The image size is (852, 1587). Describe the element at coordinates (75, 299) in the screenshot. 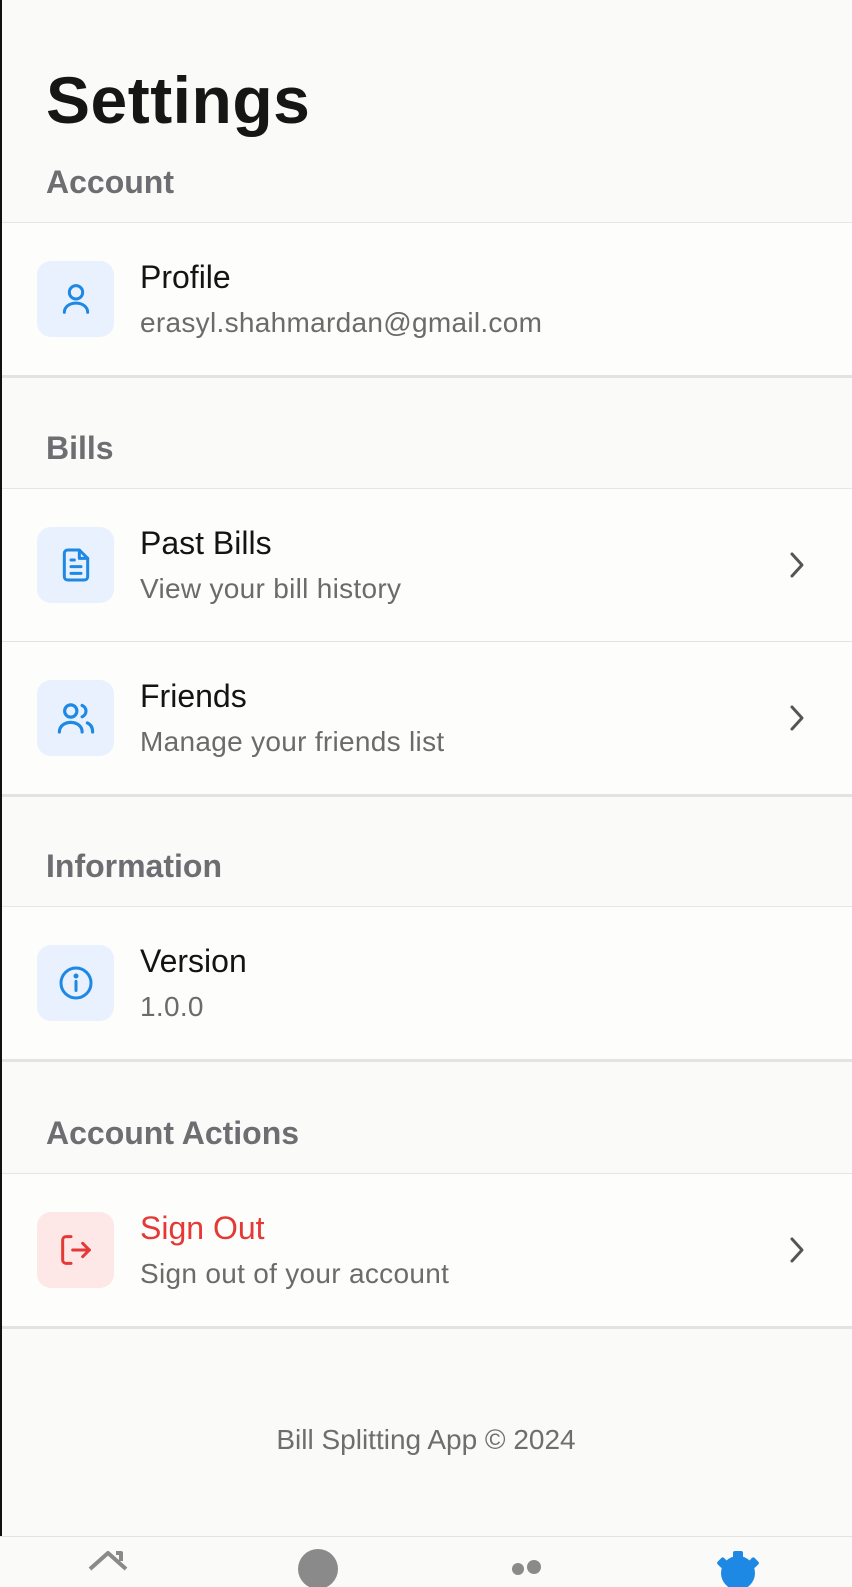

I see `user-icon` at that location.